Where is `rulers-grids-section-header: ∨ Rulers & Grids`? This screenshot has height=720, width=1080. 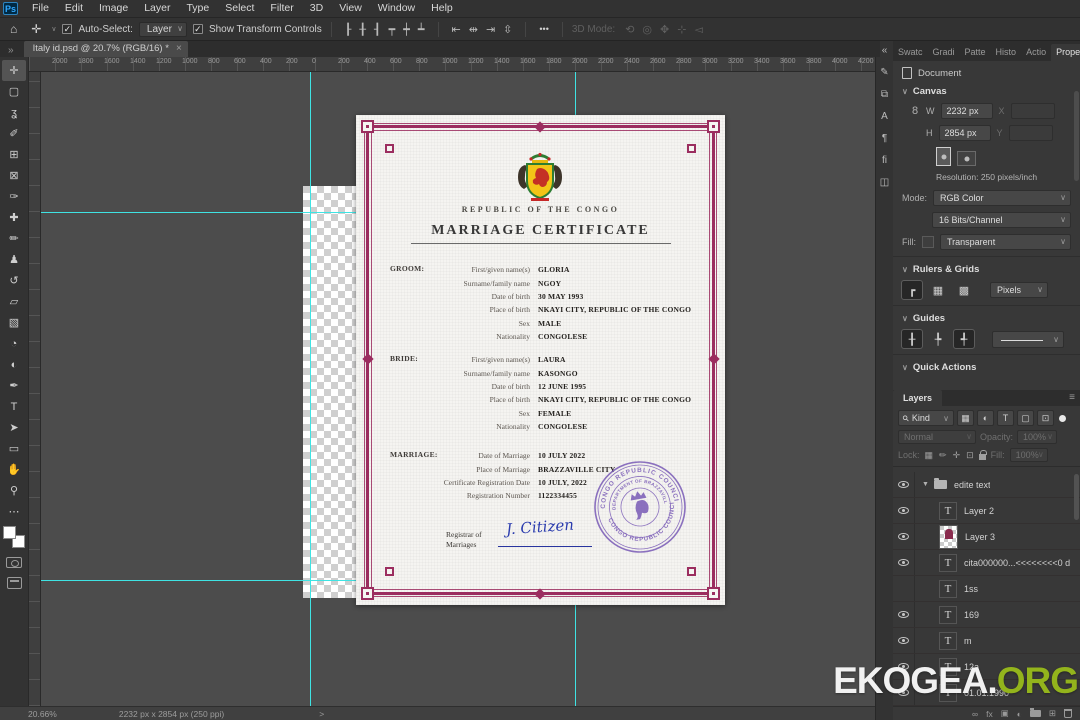 rulers-grids-section-header: ∨ Rulers & Grids is located at coordinates (986, 269).